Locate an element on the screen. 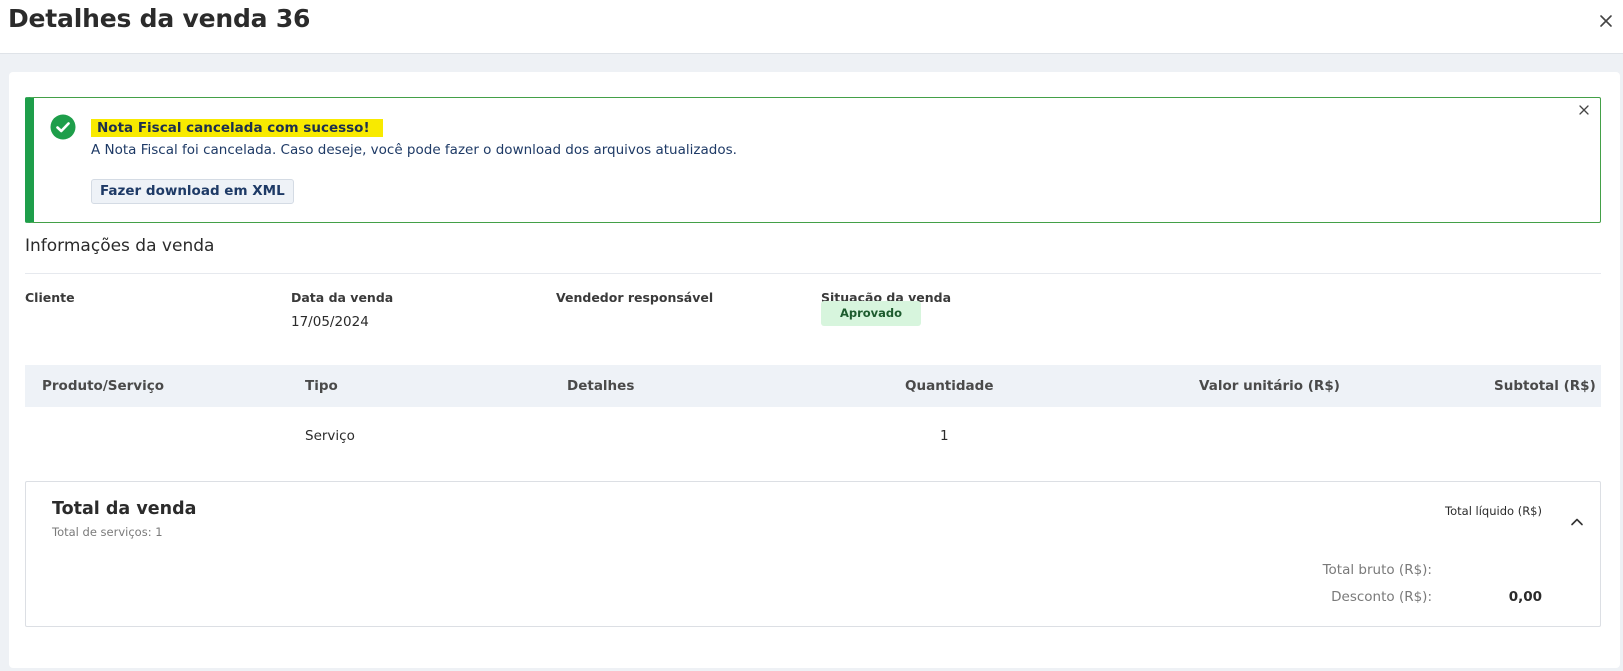 This screenshot has width=1623, height=671. gross-total-label: Total bruto (R$): is located at coordinates (1377, 570).